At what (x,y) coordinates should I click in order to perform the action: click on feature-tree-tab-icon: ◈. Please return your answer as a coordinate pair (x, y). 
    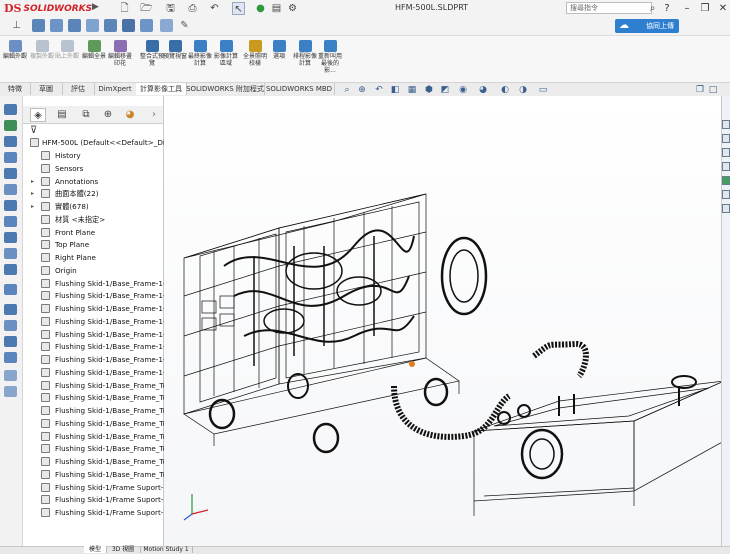
    Looking at the image, I should click on (38, 115).